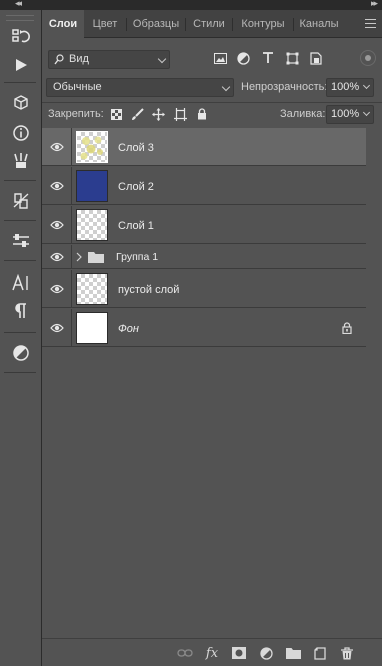  What do you see at coordinates (21, 201) in the screenshot?
I see `clone-source-icon` at bounding box center [21, 201].